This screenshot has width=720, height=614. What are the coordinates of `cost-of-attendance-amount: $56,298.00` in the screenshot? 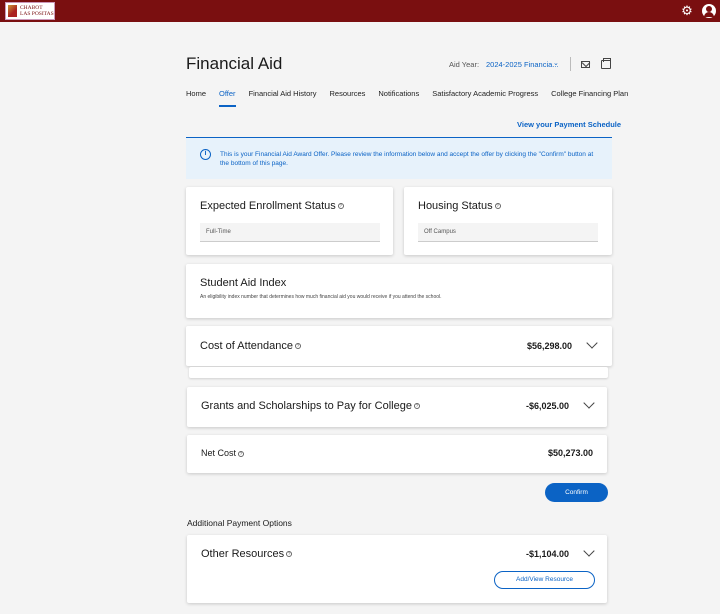 It's located at (550, 346).